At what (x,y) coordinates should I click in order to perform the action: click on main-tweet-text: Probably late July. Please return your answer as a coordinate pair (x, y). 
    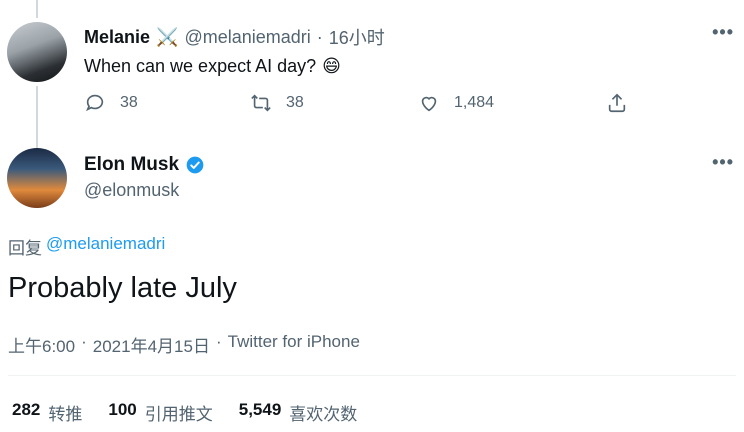
    Looking at the image, I should click on (122, 288).